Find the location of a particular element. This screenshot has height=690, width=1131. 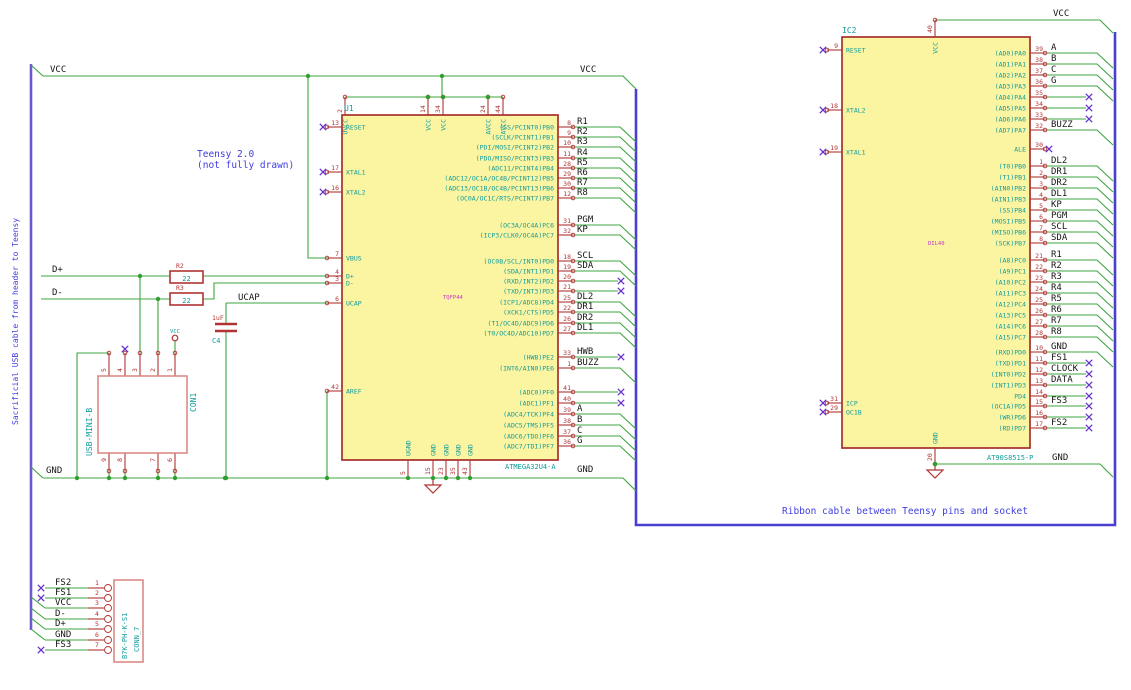

conn7-pins: 1 FS2 2 FS1 3 VCC 4 D- 5 D+ 6 GND 7 FS3 is located at coordinates (83, 616).